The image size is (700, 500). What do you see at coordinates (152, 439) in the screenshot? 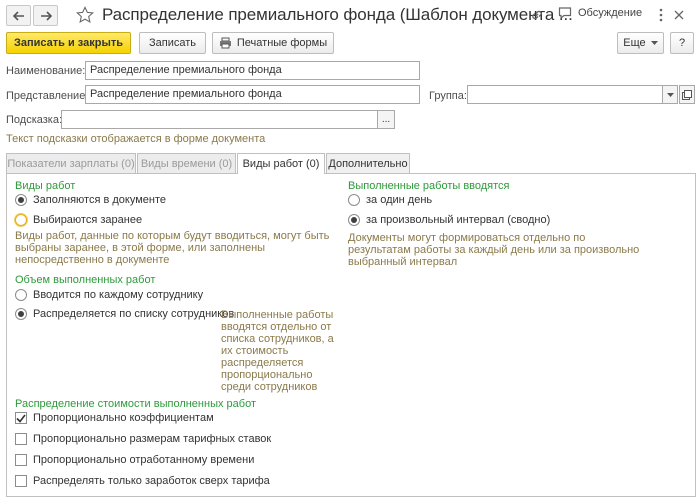
I see `option-label: Пропорционально размерам тарифных ставок` at bounding box center [152, 439].